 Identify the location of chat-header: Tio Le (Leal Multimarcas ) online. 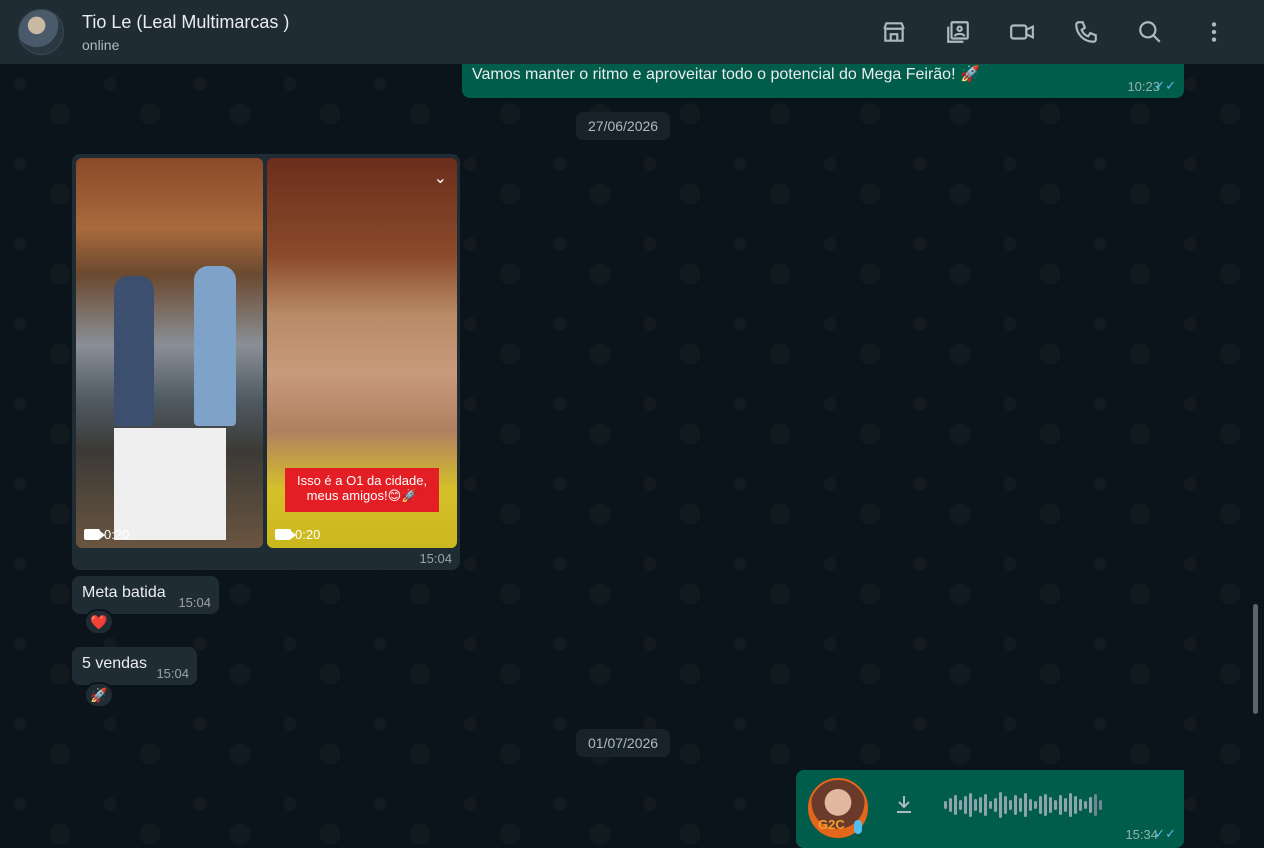
(632, 32).